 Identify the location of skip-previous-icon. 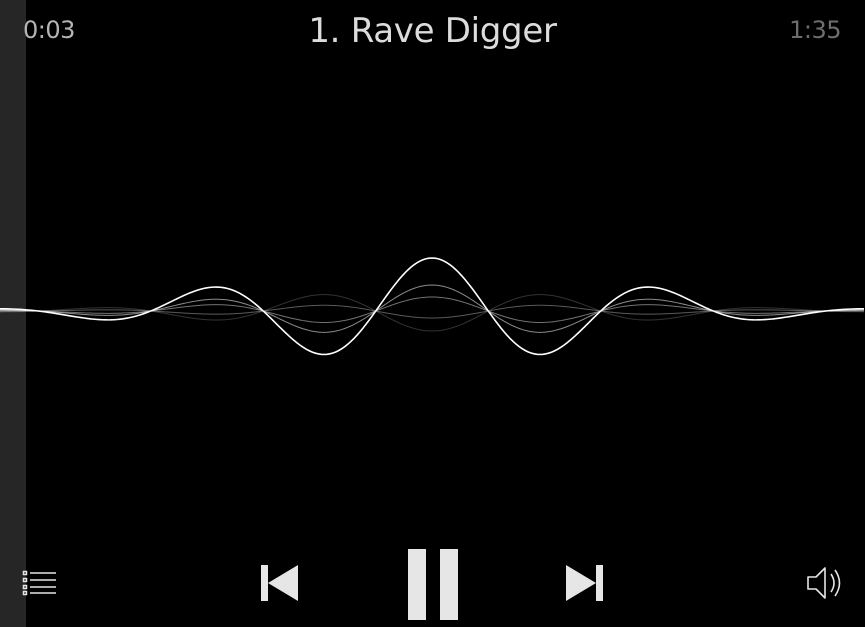
(279, 583).